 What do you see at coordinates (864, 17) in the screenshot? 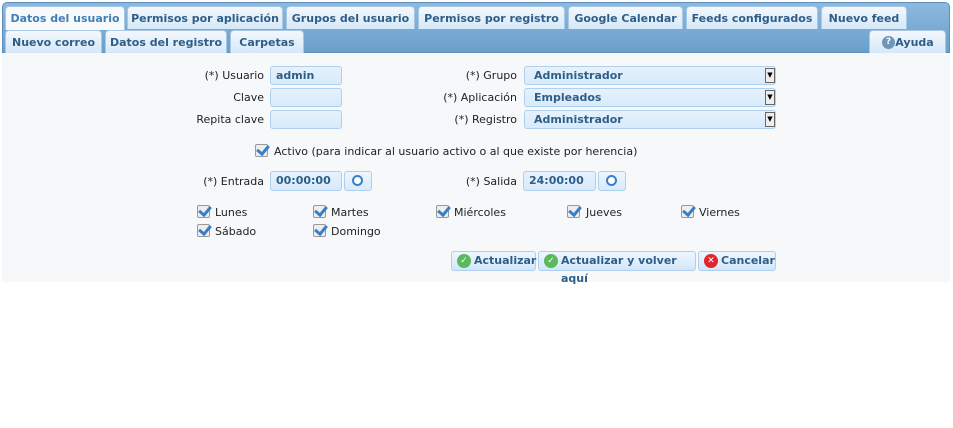
I see `tab-nuevo-feed: Nuevo feed` at bounding box center [864, 17].